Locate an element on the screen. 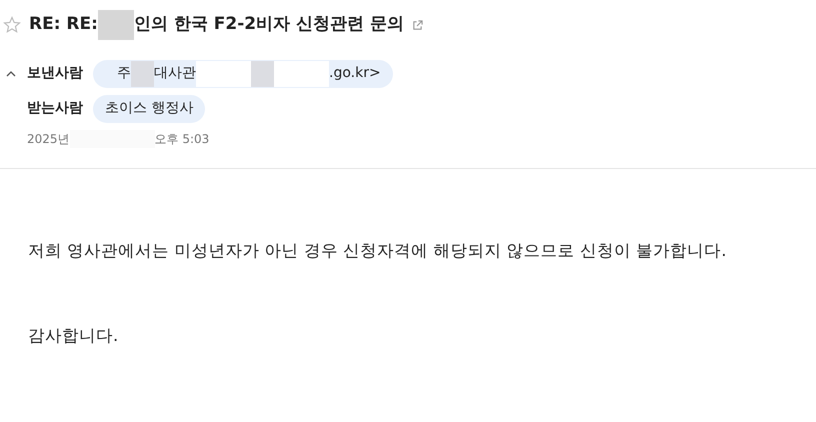 The height and width of the screenshot is (422, 816). date-text: 2025년 오후 5:03 is located at coordinates (118, 139).